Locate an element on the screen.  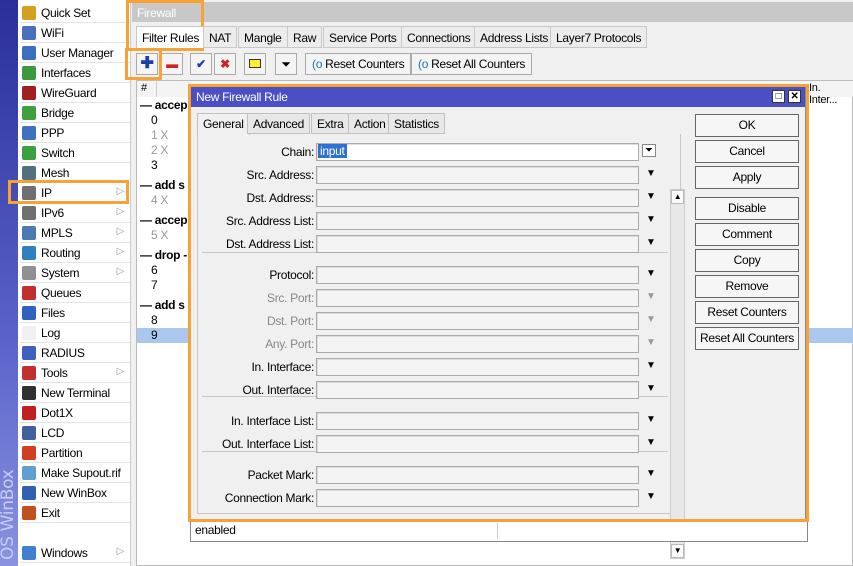
apply-button: Apply is located at coordinates (747, 177).